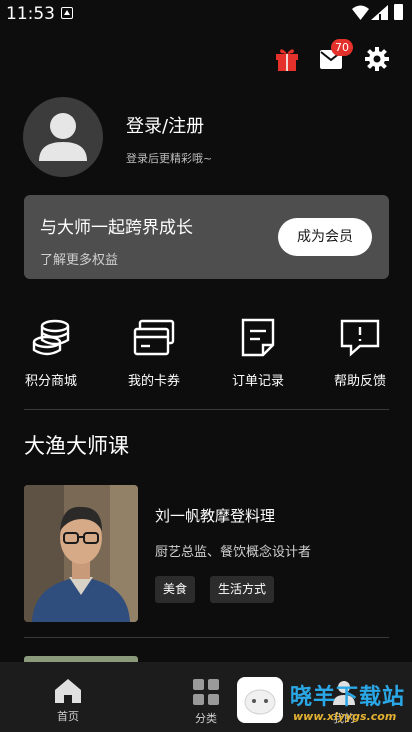 This screenshot has width=412, height=732. I want to click on default-avatar-icon, so click(63, 137).